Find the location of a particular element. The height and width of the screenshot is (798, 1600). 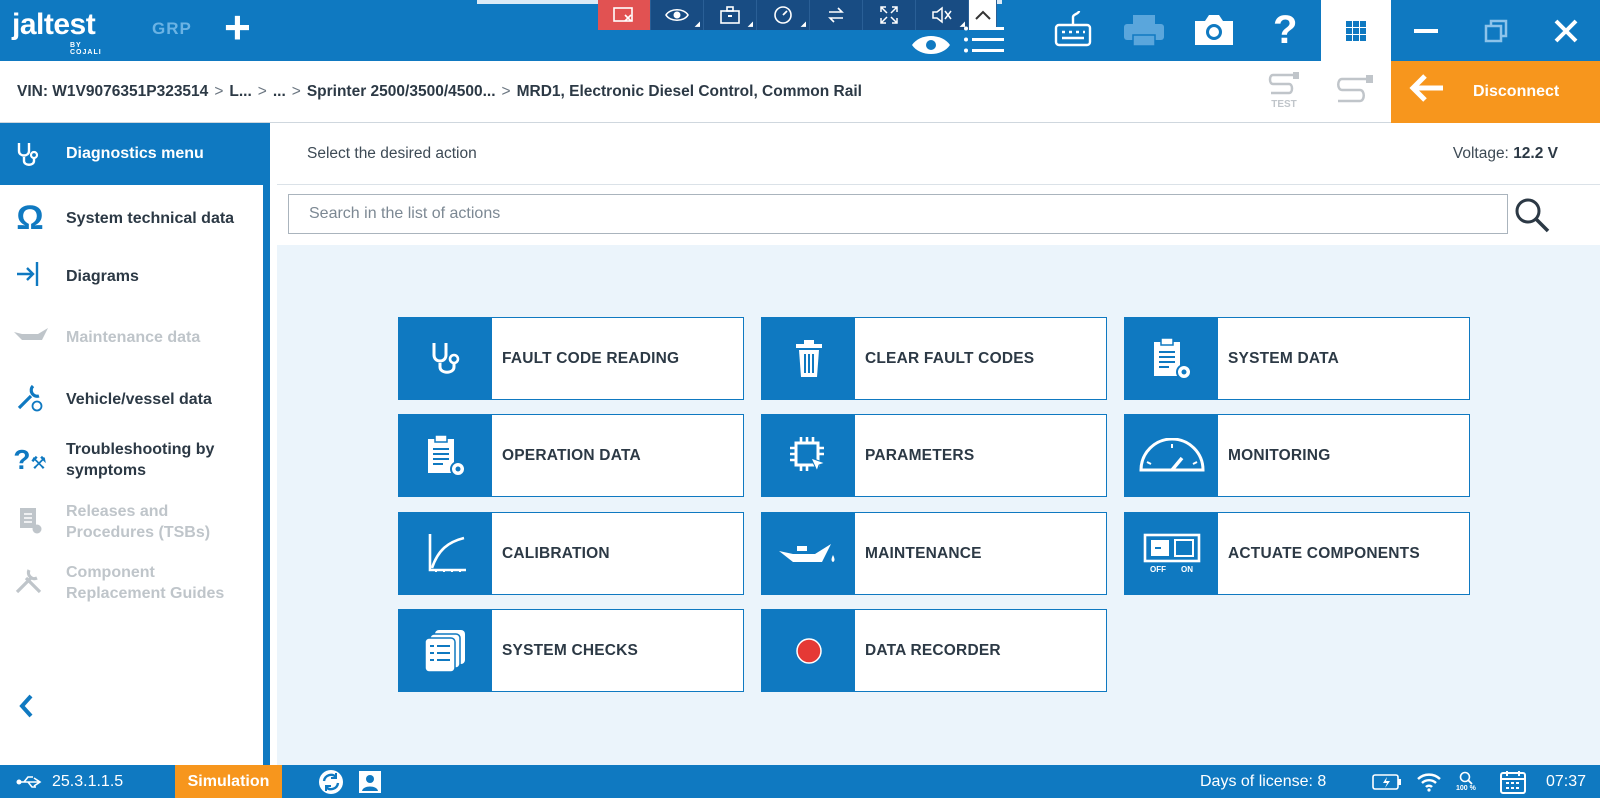

sidebar-item-vehicle-vessel-data: Vehicle/vessel data is located at coordinates (131, 399).